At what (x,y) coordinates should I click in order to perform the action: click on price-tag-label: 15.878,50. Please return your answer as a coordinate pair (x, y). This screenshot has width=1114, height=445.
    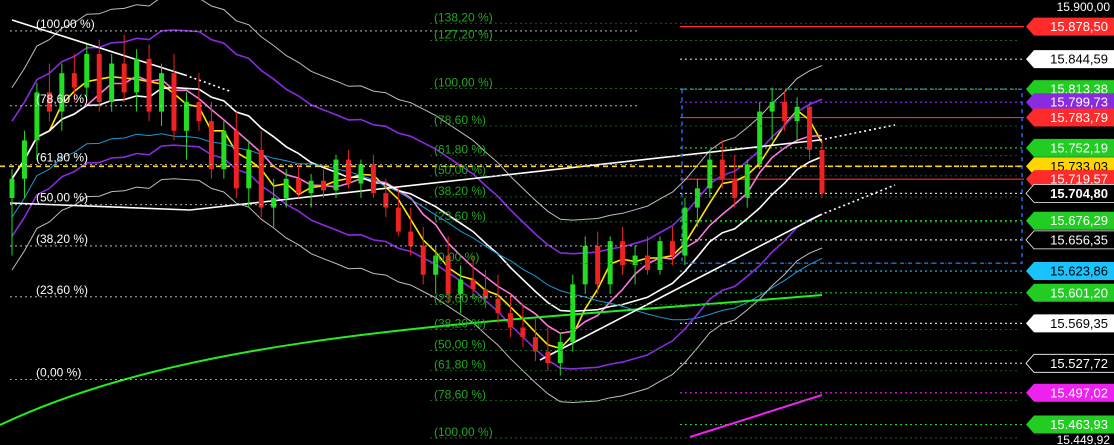
    Looking at the image, I should click on (1079, 26).